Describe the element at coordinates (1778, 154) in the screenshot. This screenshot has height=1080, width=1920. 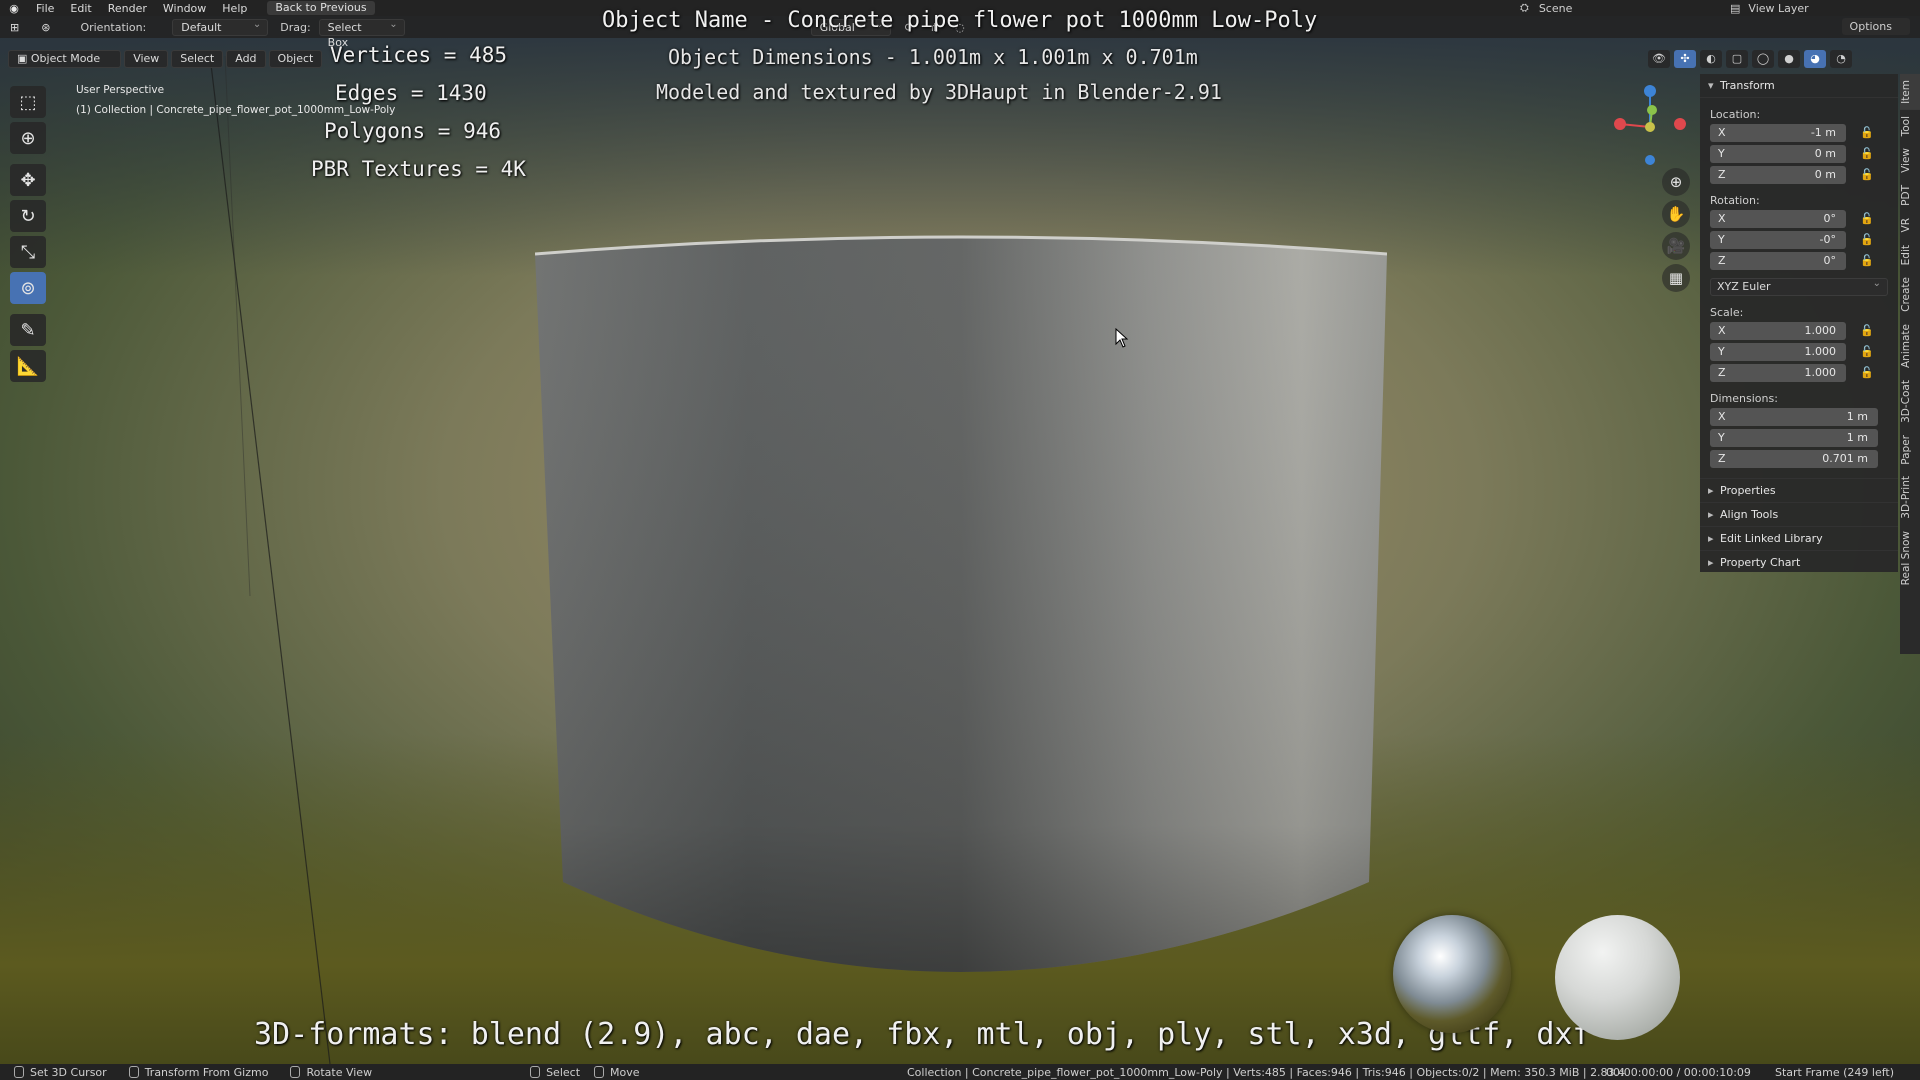
I see `location-y-field: Y0 m` at that location.